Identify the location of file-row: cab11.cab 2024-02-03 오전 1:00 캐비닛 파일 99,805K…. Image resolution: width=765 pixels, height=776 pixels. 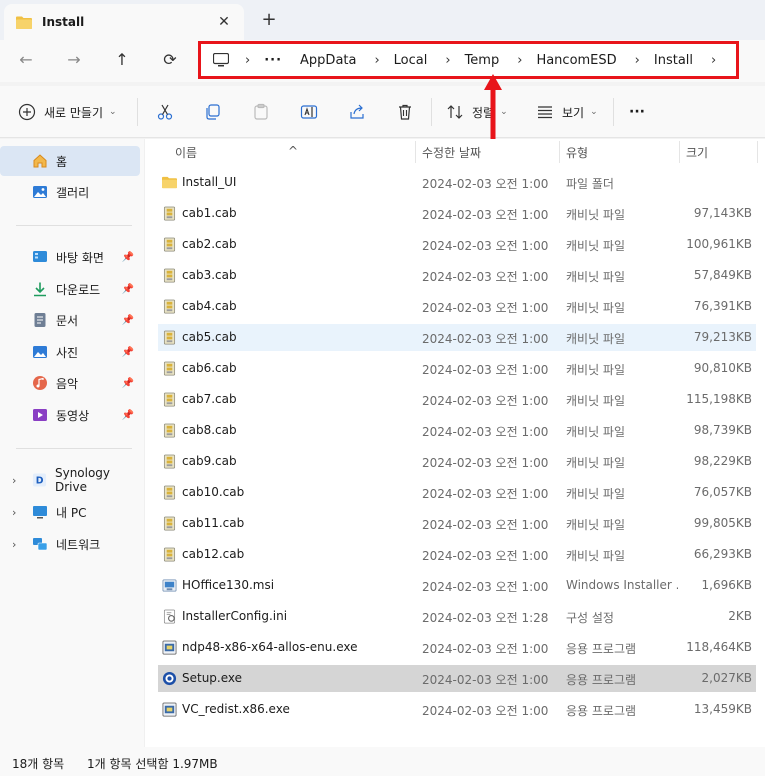
(457, 523).